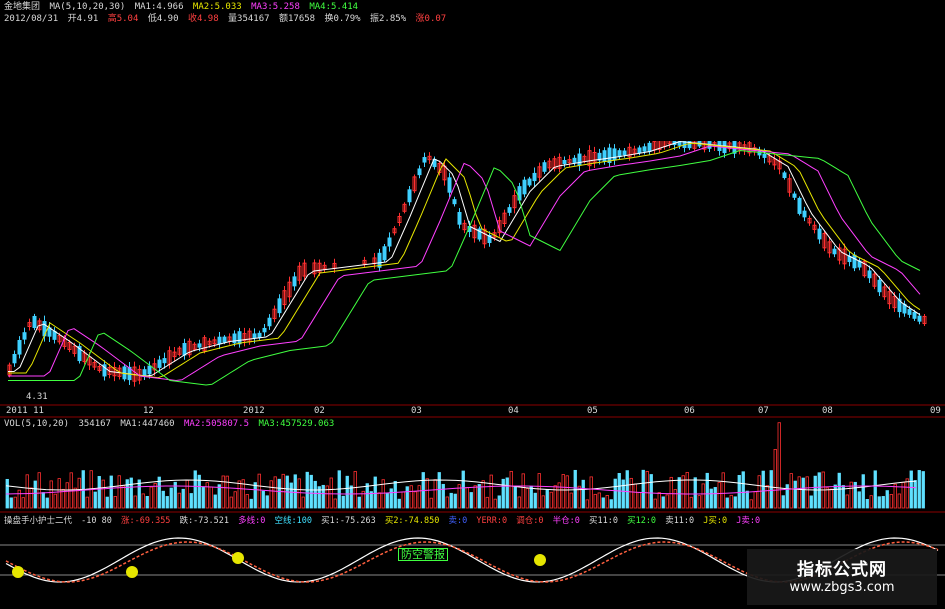 This screenshot has width=945, height=609. I want to click on indicator-mai12: 买12:0, so click(642, 521).